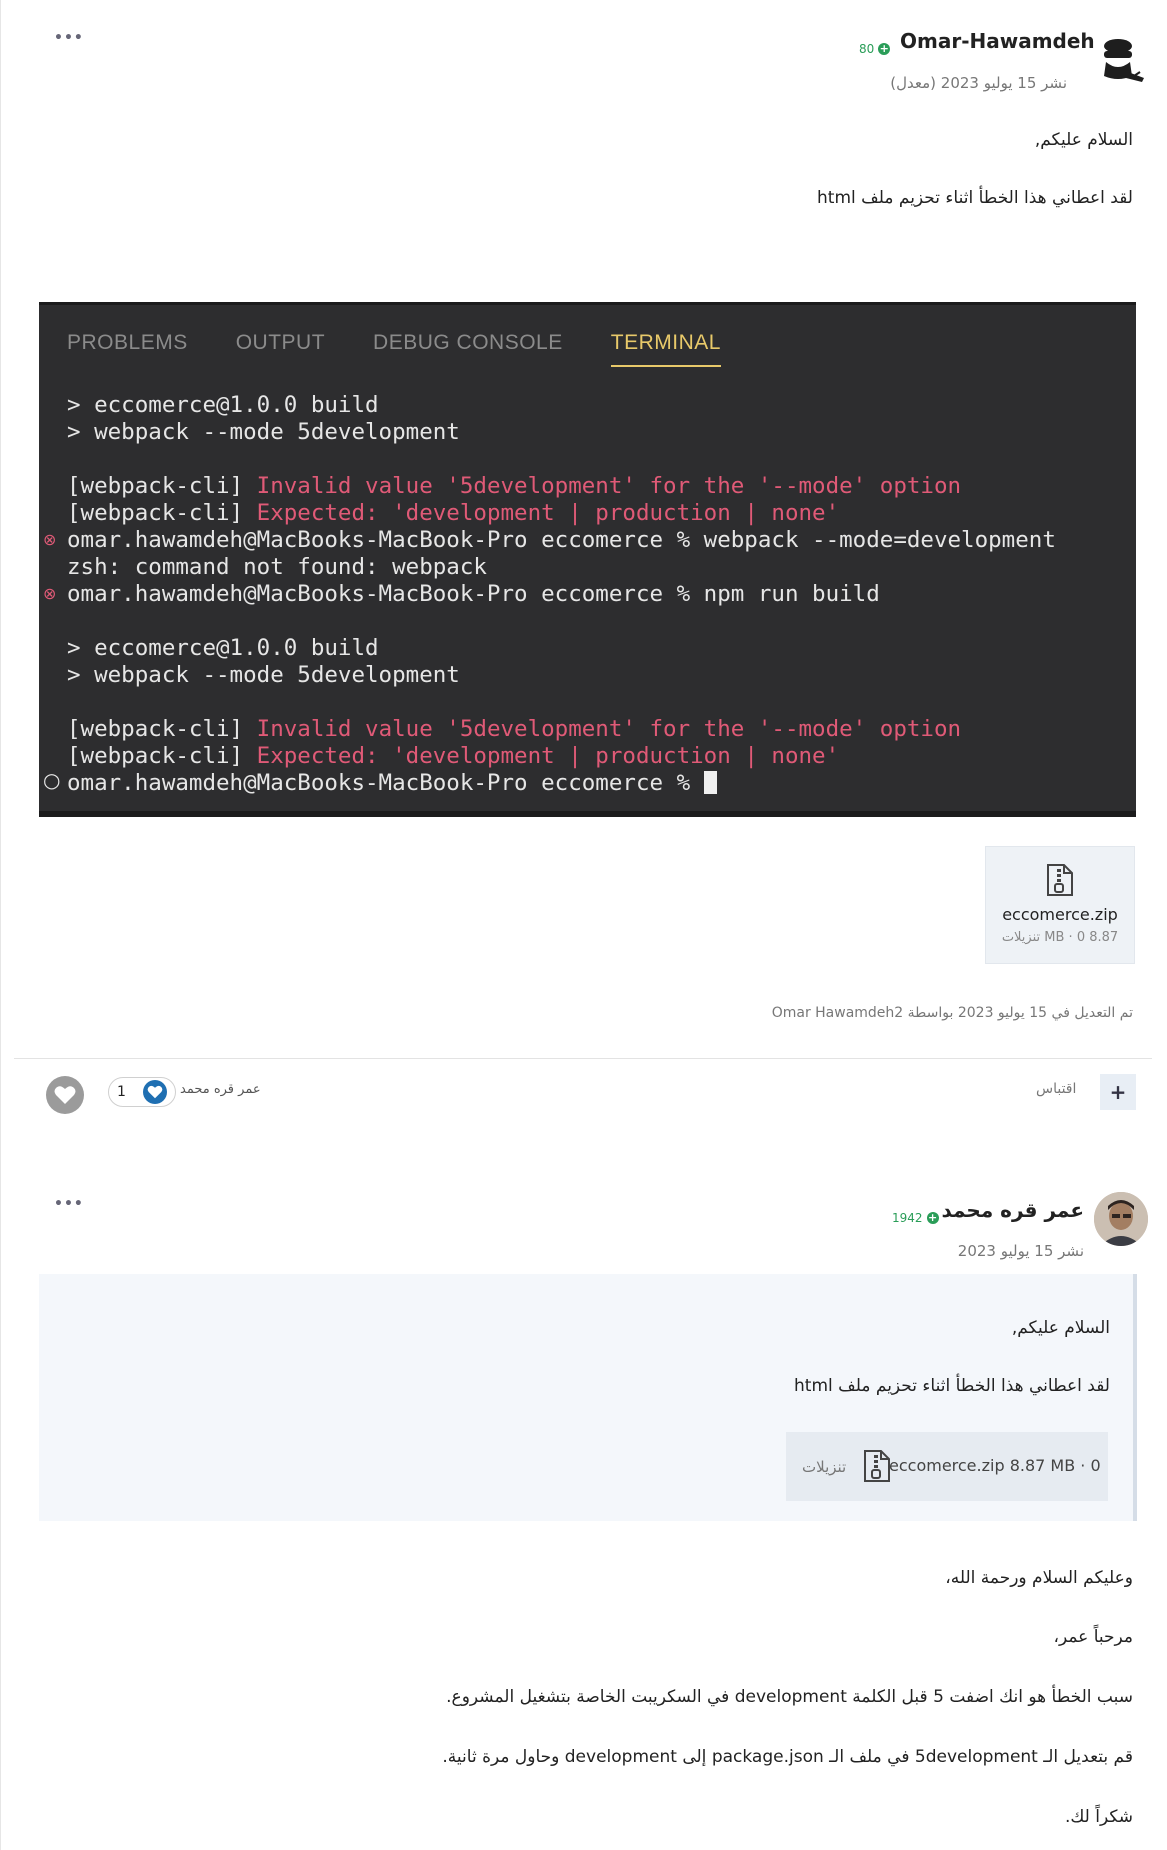  I want to click on react-button, so click(65, 1095).